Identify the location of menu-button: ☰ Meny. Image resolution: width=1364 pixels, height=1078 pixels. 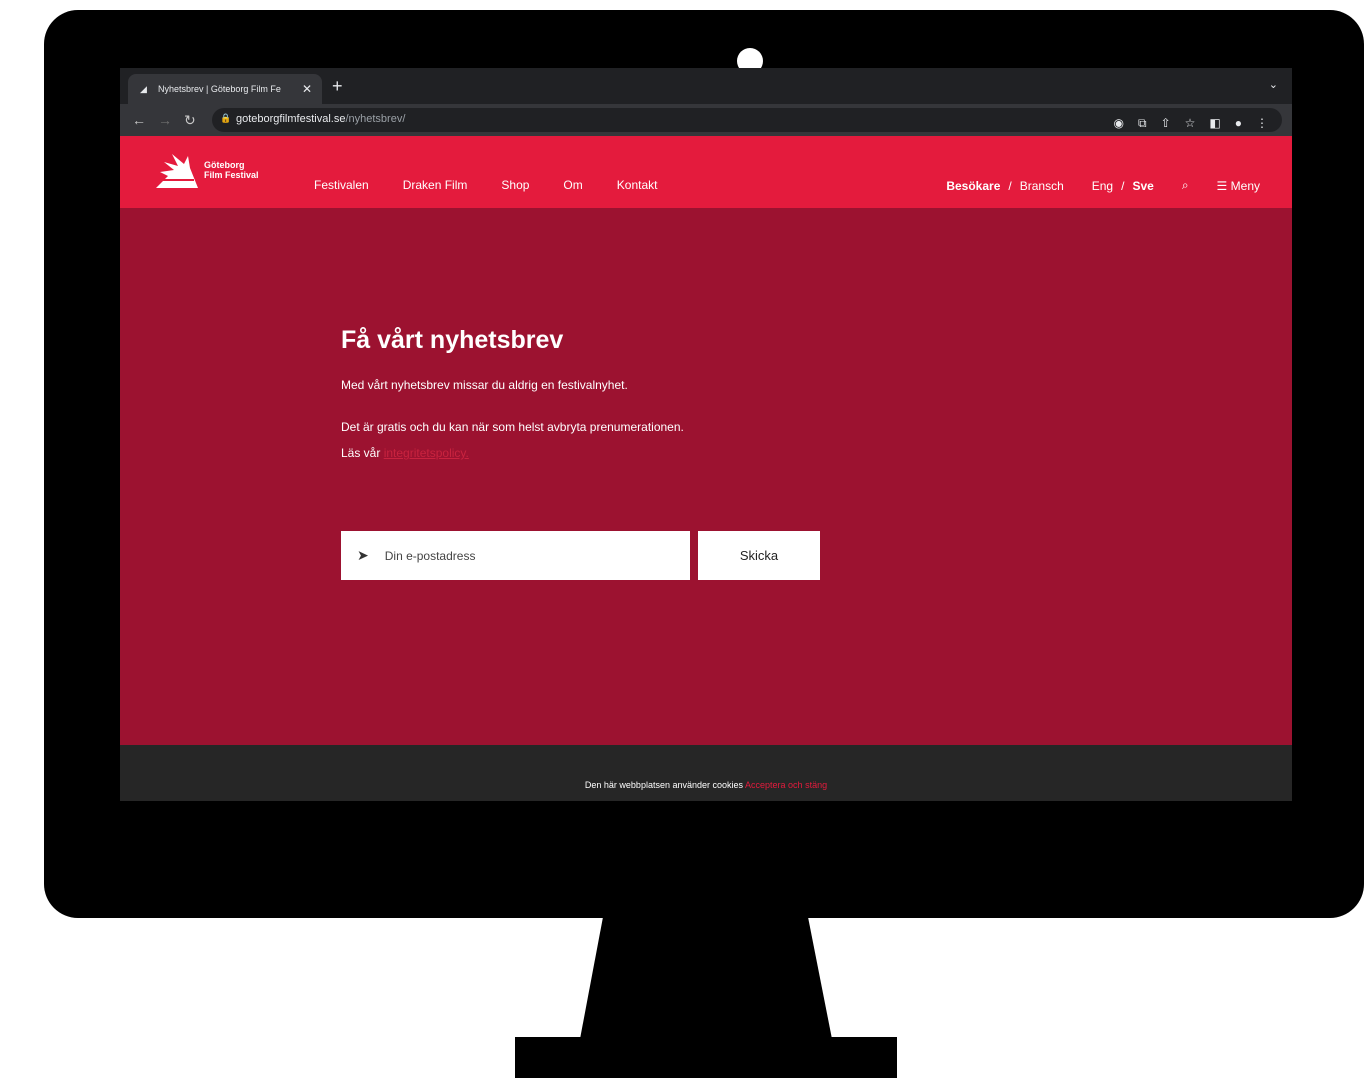
(1238, 186).